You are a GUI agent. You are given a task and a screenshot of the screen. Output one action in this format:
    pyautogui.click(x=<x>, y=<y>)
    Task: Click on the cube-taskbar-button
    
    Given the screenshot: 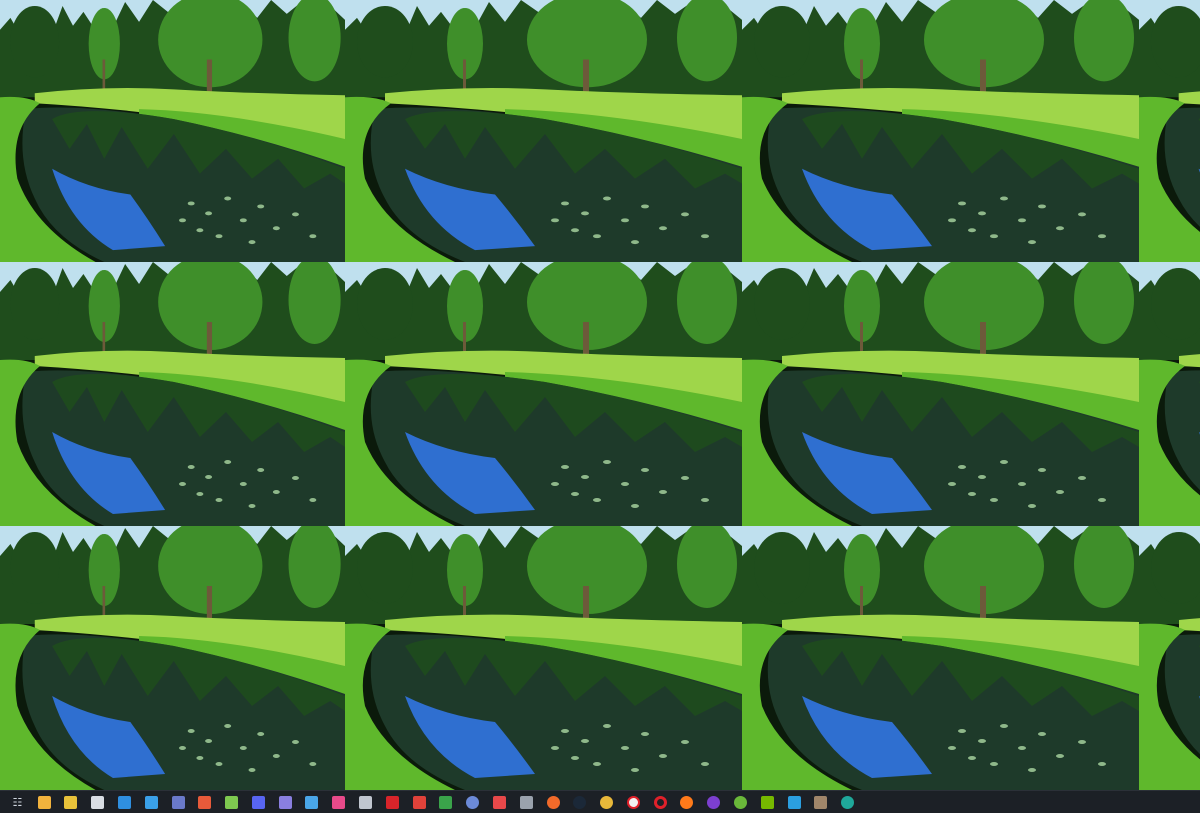 What is the action you would take?
    pyautogui.click(x=232, y=802)
    